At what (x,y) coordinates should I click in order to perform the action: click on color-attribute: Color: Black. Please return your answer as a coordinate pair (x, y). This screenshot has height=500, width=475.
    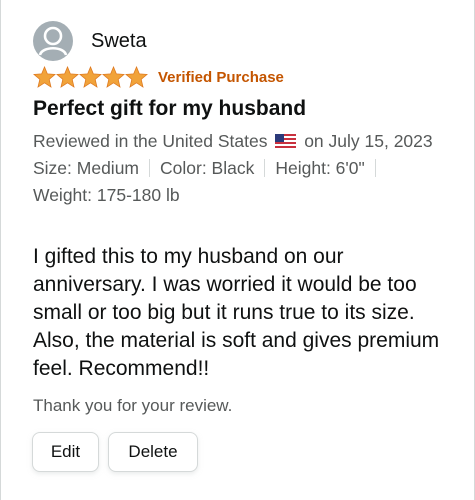
    Looking at the image, I should click on (207, 168).